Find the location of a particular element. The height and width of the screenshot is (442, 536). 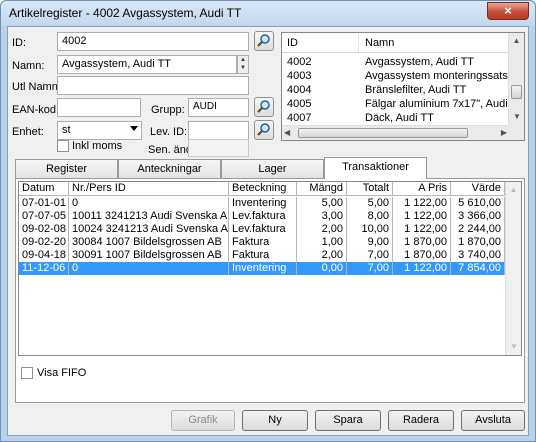

col-mangd-header: Mängd is located at coordinates (322, 189).